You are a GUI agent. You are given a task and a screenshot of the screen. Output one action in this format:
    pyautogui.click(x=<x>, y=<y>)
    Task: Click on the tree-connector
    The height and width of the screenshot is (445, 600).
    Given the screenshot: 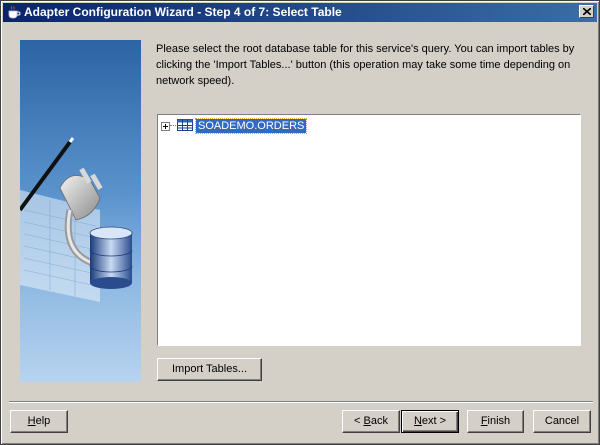 What is the action you would take?
    pyautogui.click(x=173, y=126)
    